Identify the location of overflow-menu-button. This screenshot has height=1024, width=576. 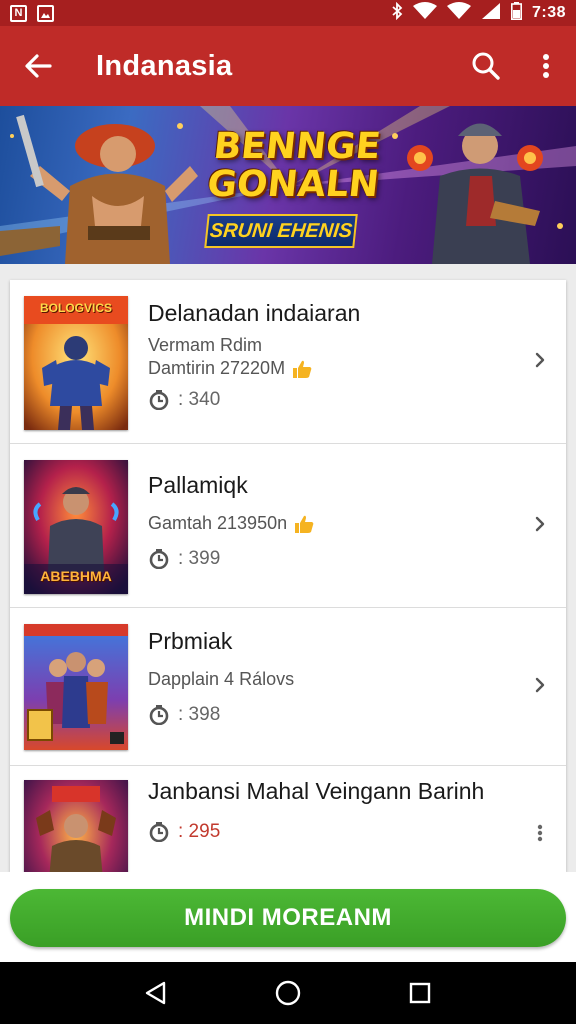
(546, 66).